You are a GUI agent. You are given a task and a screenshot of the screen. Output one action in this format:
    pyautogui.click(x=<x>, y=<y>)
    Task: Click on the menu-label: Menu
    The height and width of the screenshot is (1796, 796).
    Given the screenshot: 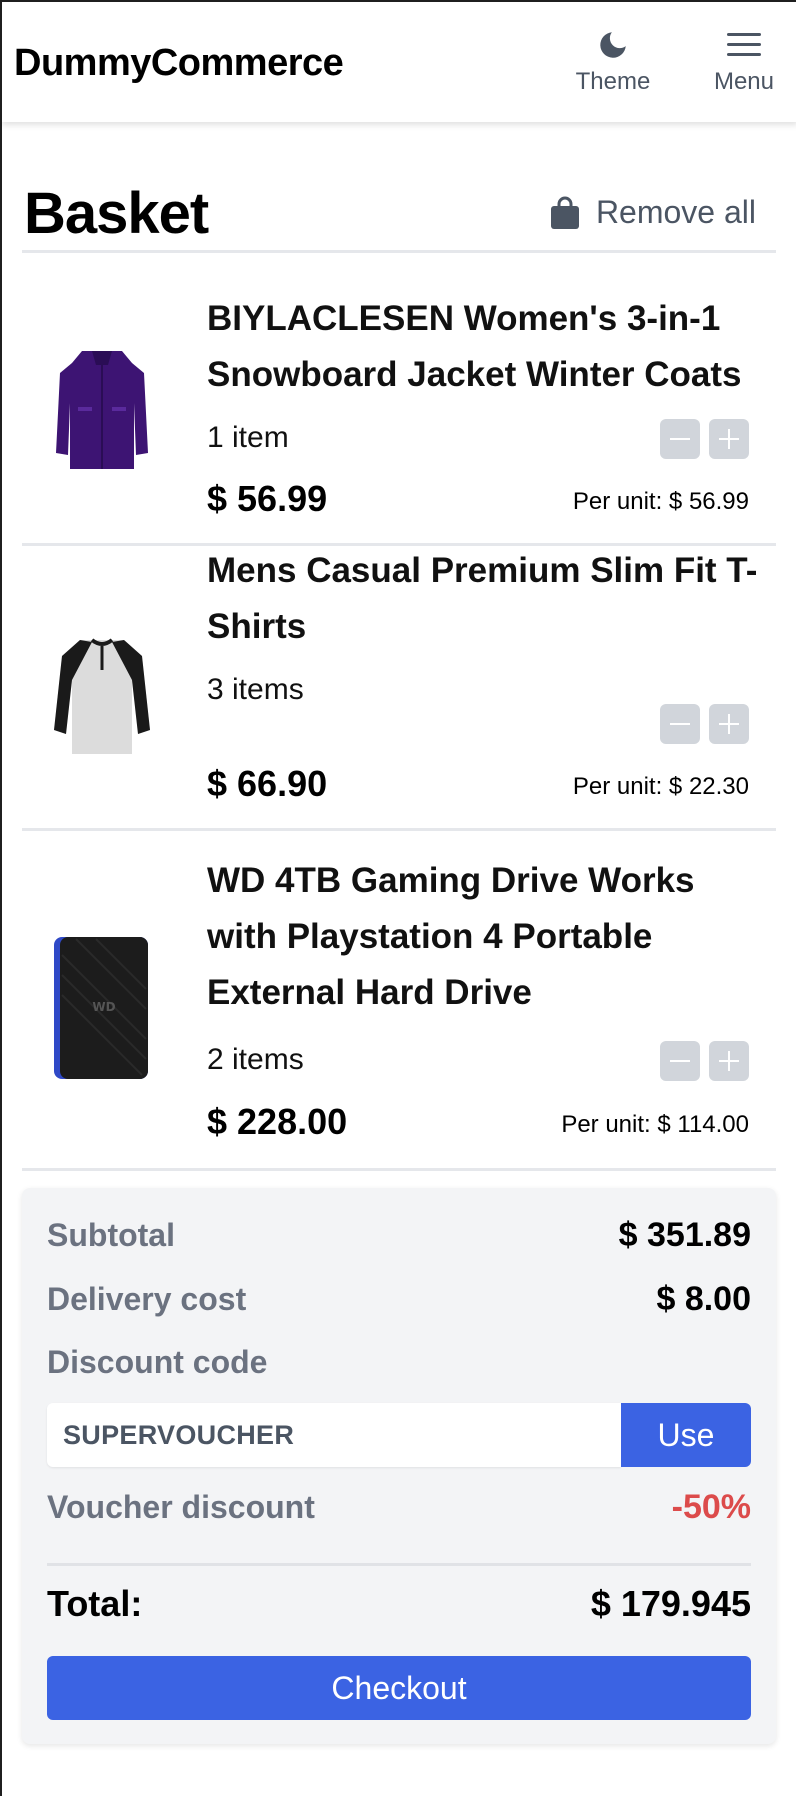 What is the action you would take?
    pyautogui.click(x=744, y=81)
    